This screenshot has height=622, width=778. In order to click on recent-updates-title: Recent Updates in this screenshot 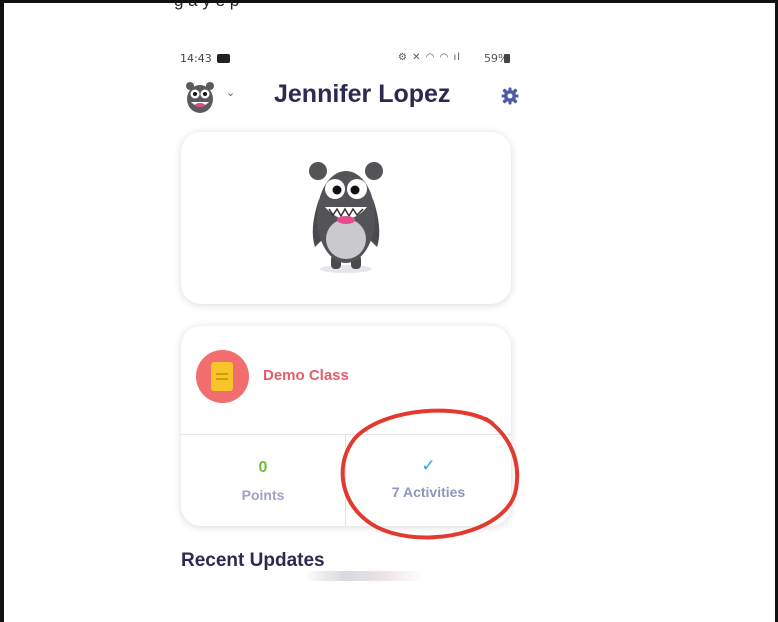, I will do `click(253, 560)`.